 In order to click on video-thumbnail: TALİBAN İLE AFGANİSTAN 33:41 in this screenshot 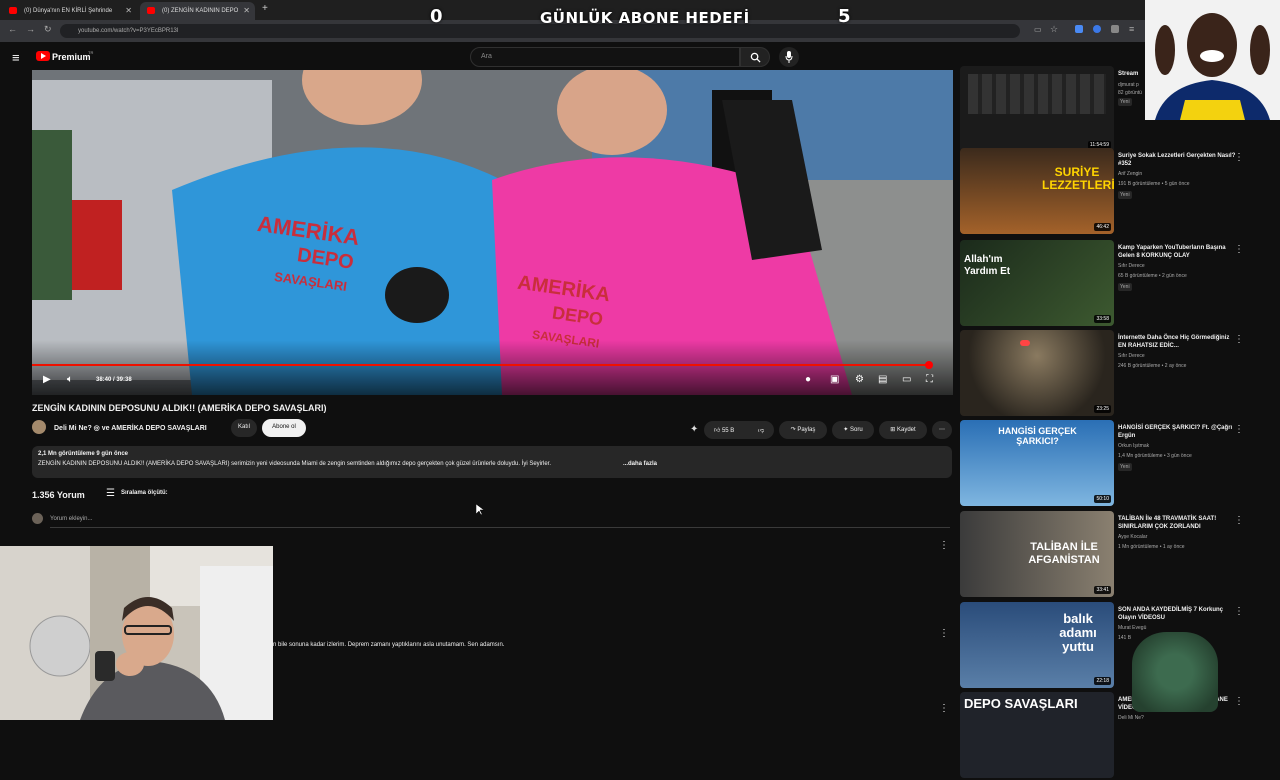, I will do `click(1037, 554)`.